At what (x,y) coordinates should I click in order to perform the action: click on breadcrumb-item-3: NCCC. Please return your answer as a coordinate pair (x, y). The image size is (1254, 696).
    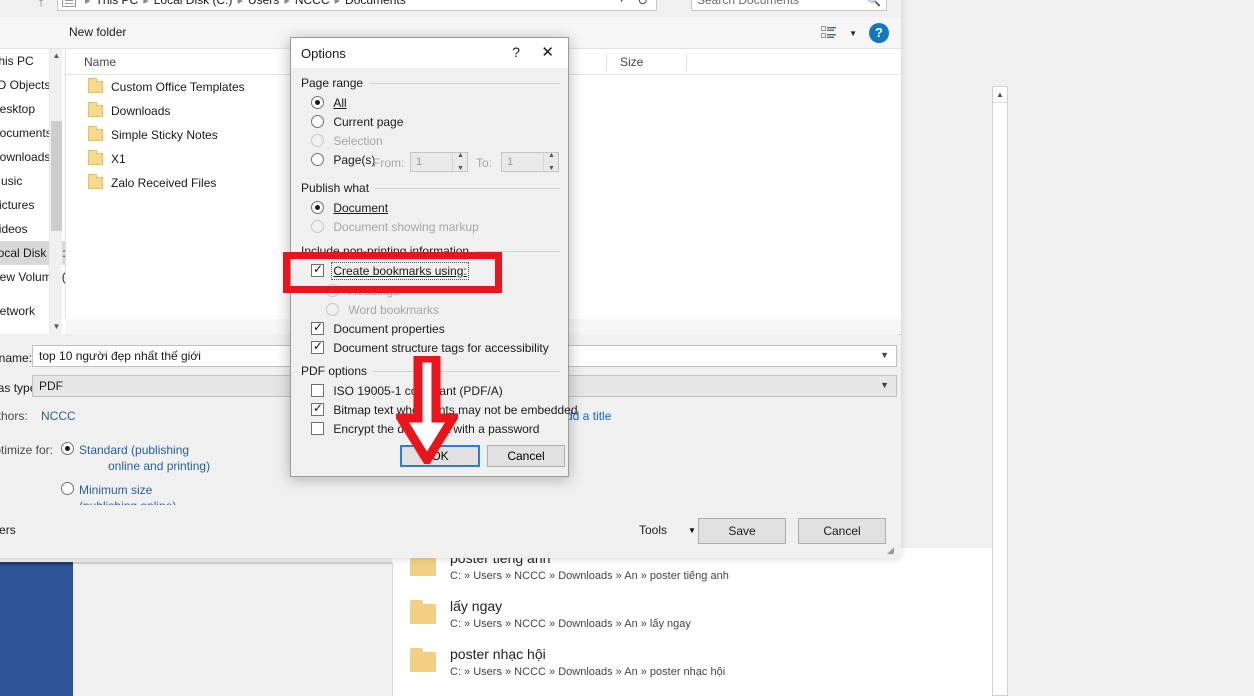
    Looking at the image, I should click on (312, 3).